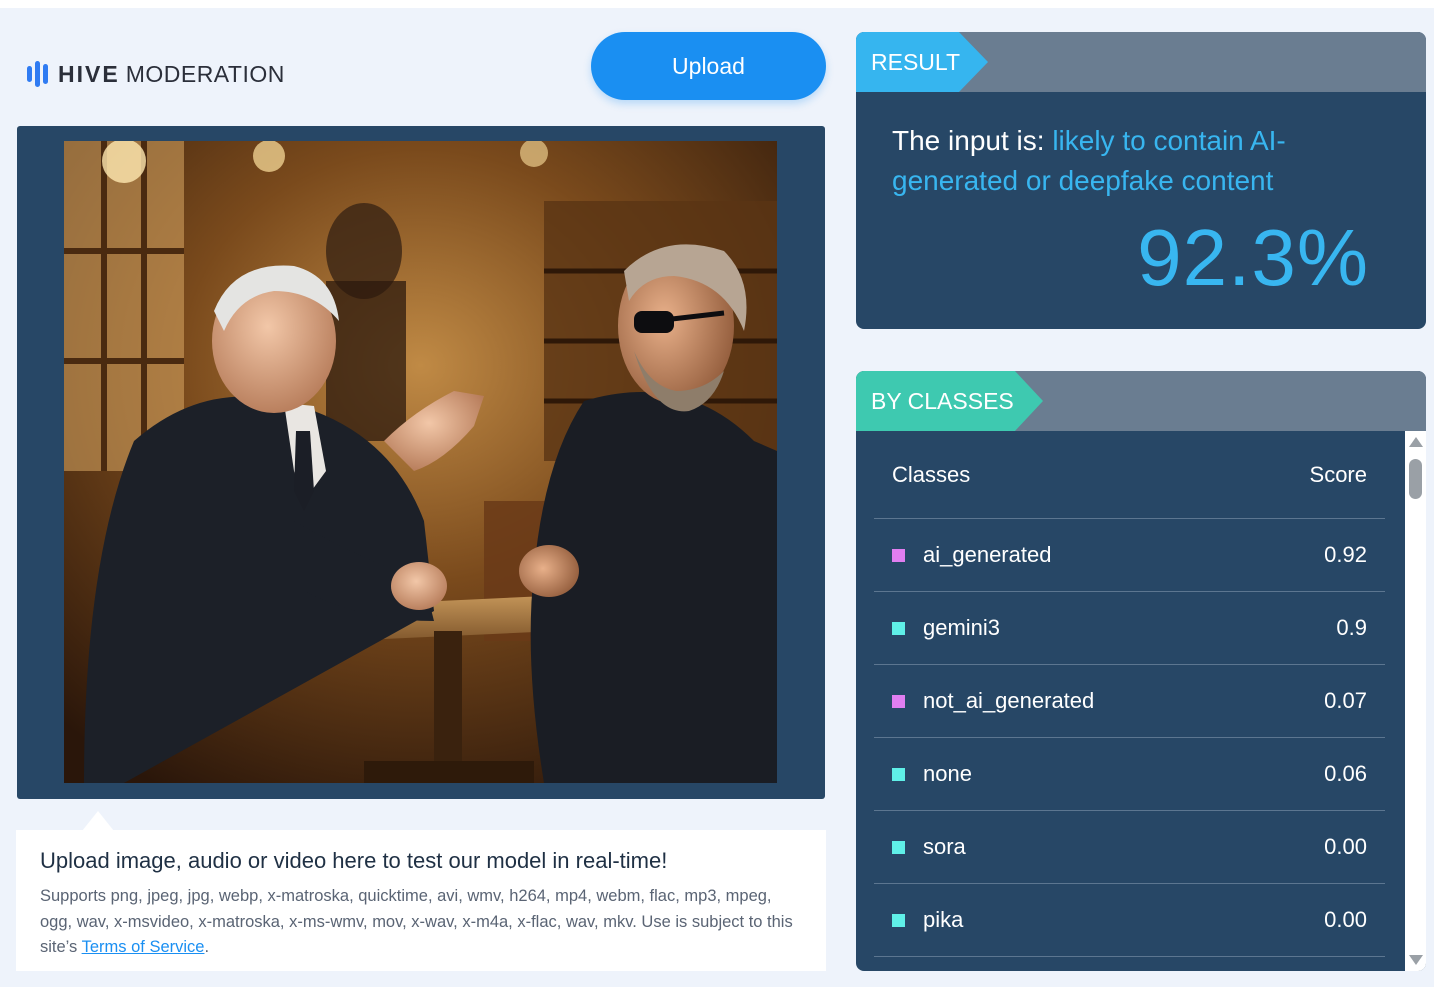  Describe the element at coordinates (37, 74) in the screenshot. I see `hive-logo-icon` at that location.